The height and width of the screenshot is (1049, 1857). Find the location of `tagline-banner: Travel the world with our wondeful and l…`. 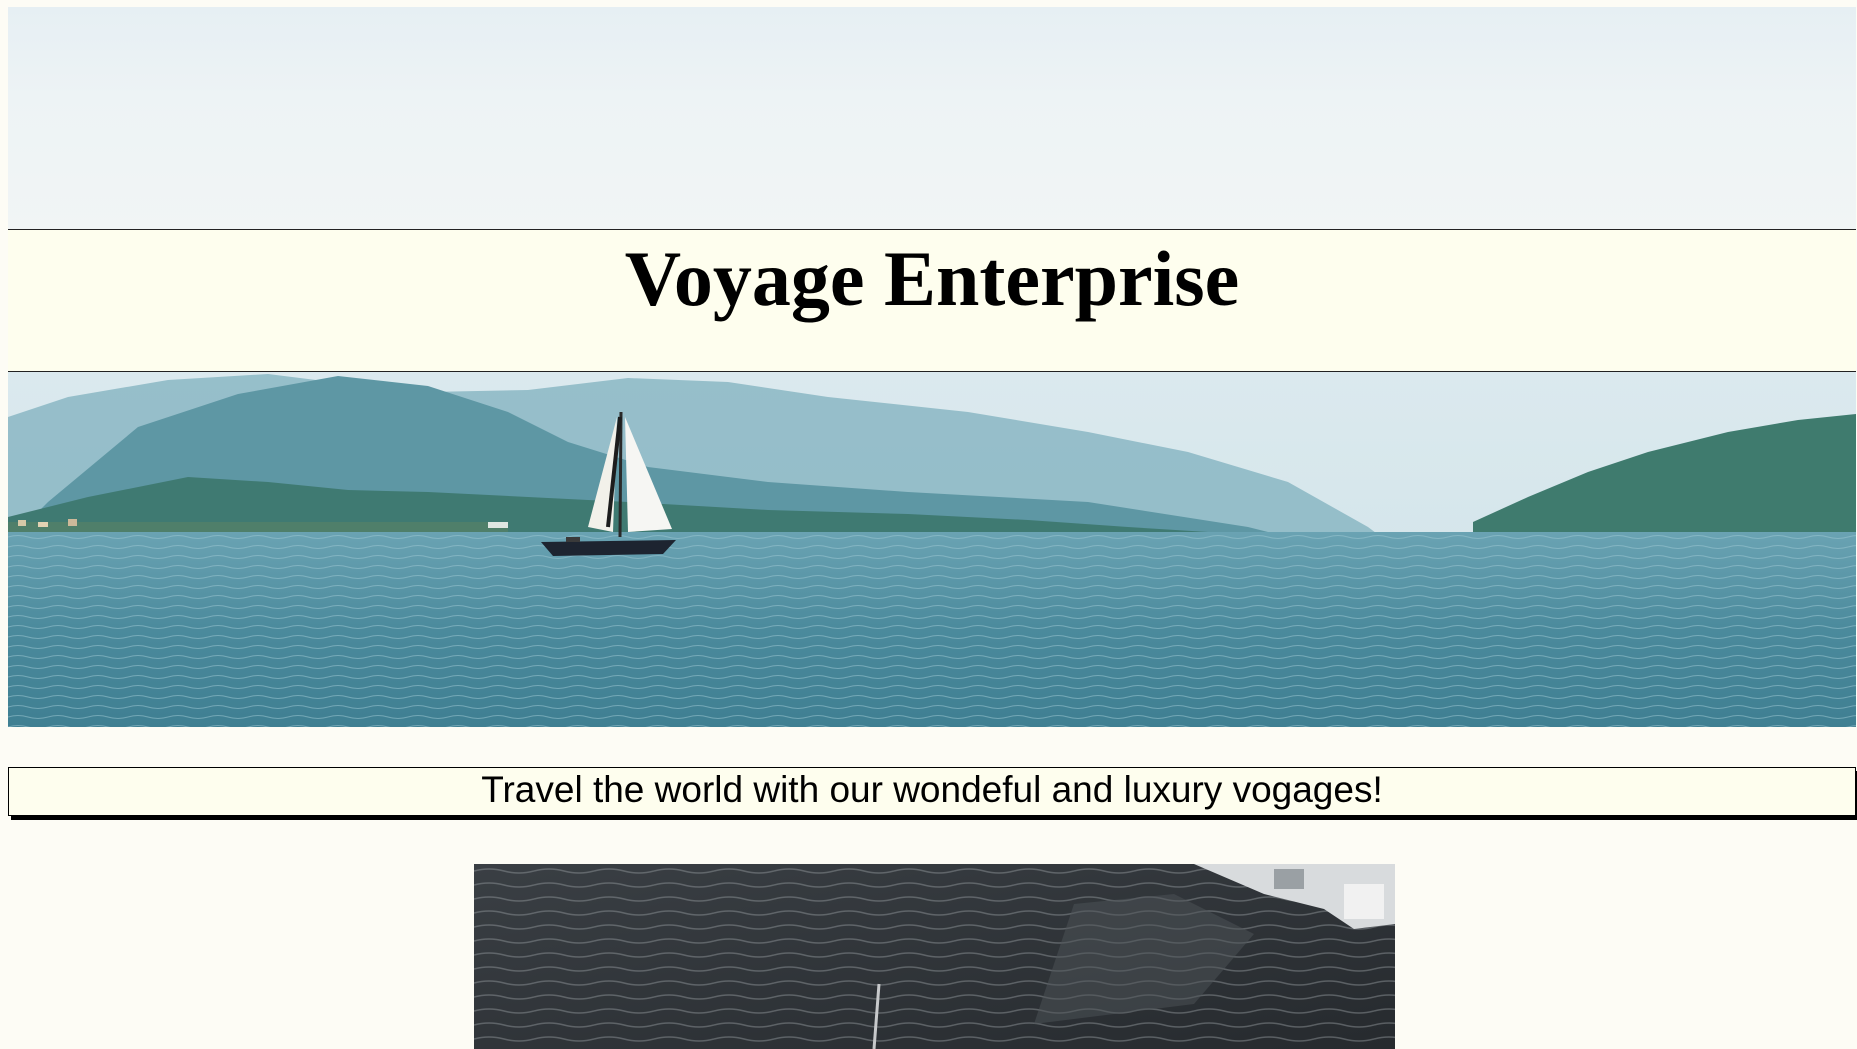

tagline-banner: Travel the world with our wondeful and l… is located at coordinates (932, 791).